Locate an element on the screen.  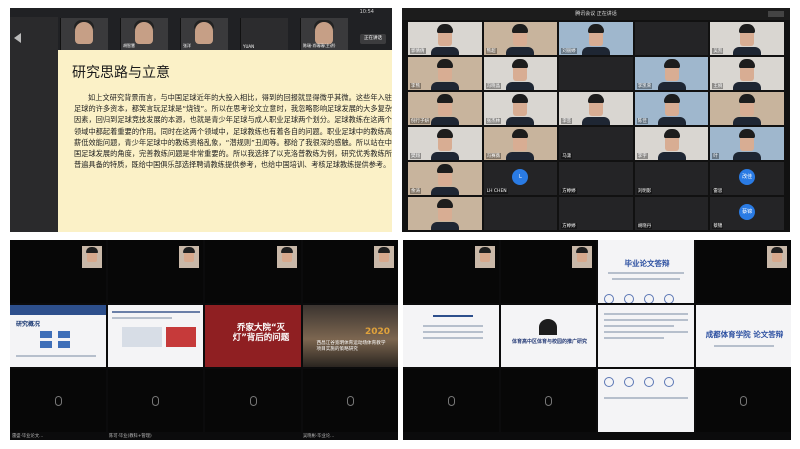
shared-slide-thumb: 毕业论文答辩 is located at coordinates (646, 271).